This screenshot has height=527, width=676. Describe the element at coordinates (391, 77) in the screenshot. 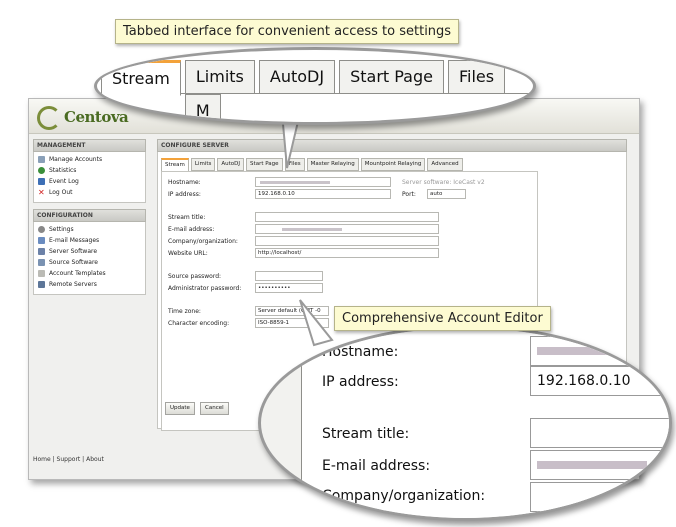

I see `magnified-tab-start-page: Start Page` at that location.